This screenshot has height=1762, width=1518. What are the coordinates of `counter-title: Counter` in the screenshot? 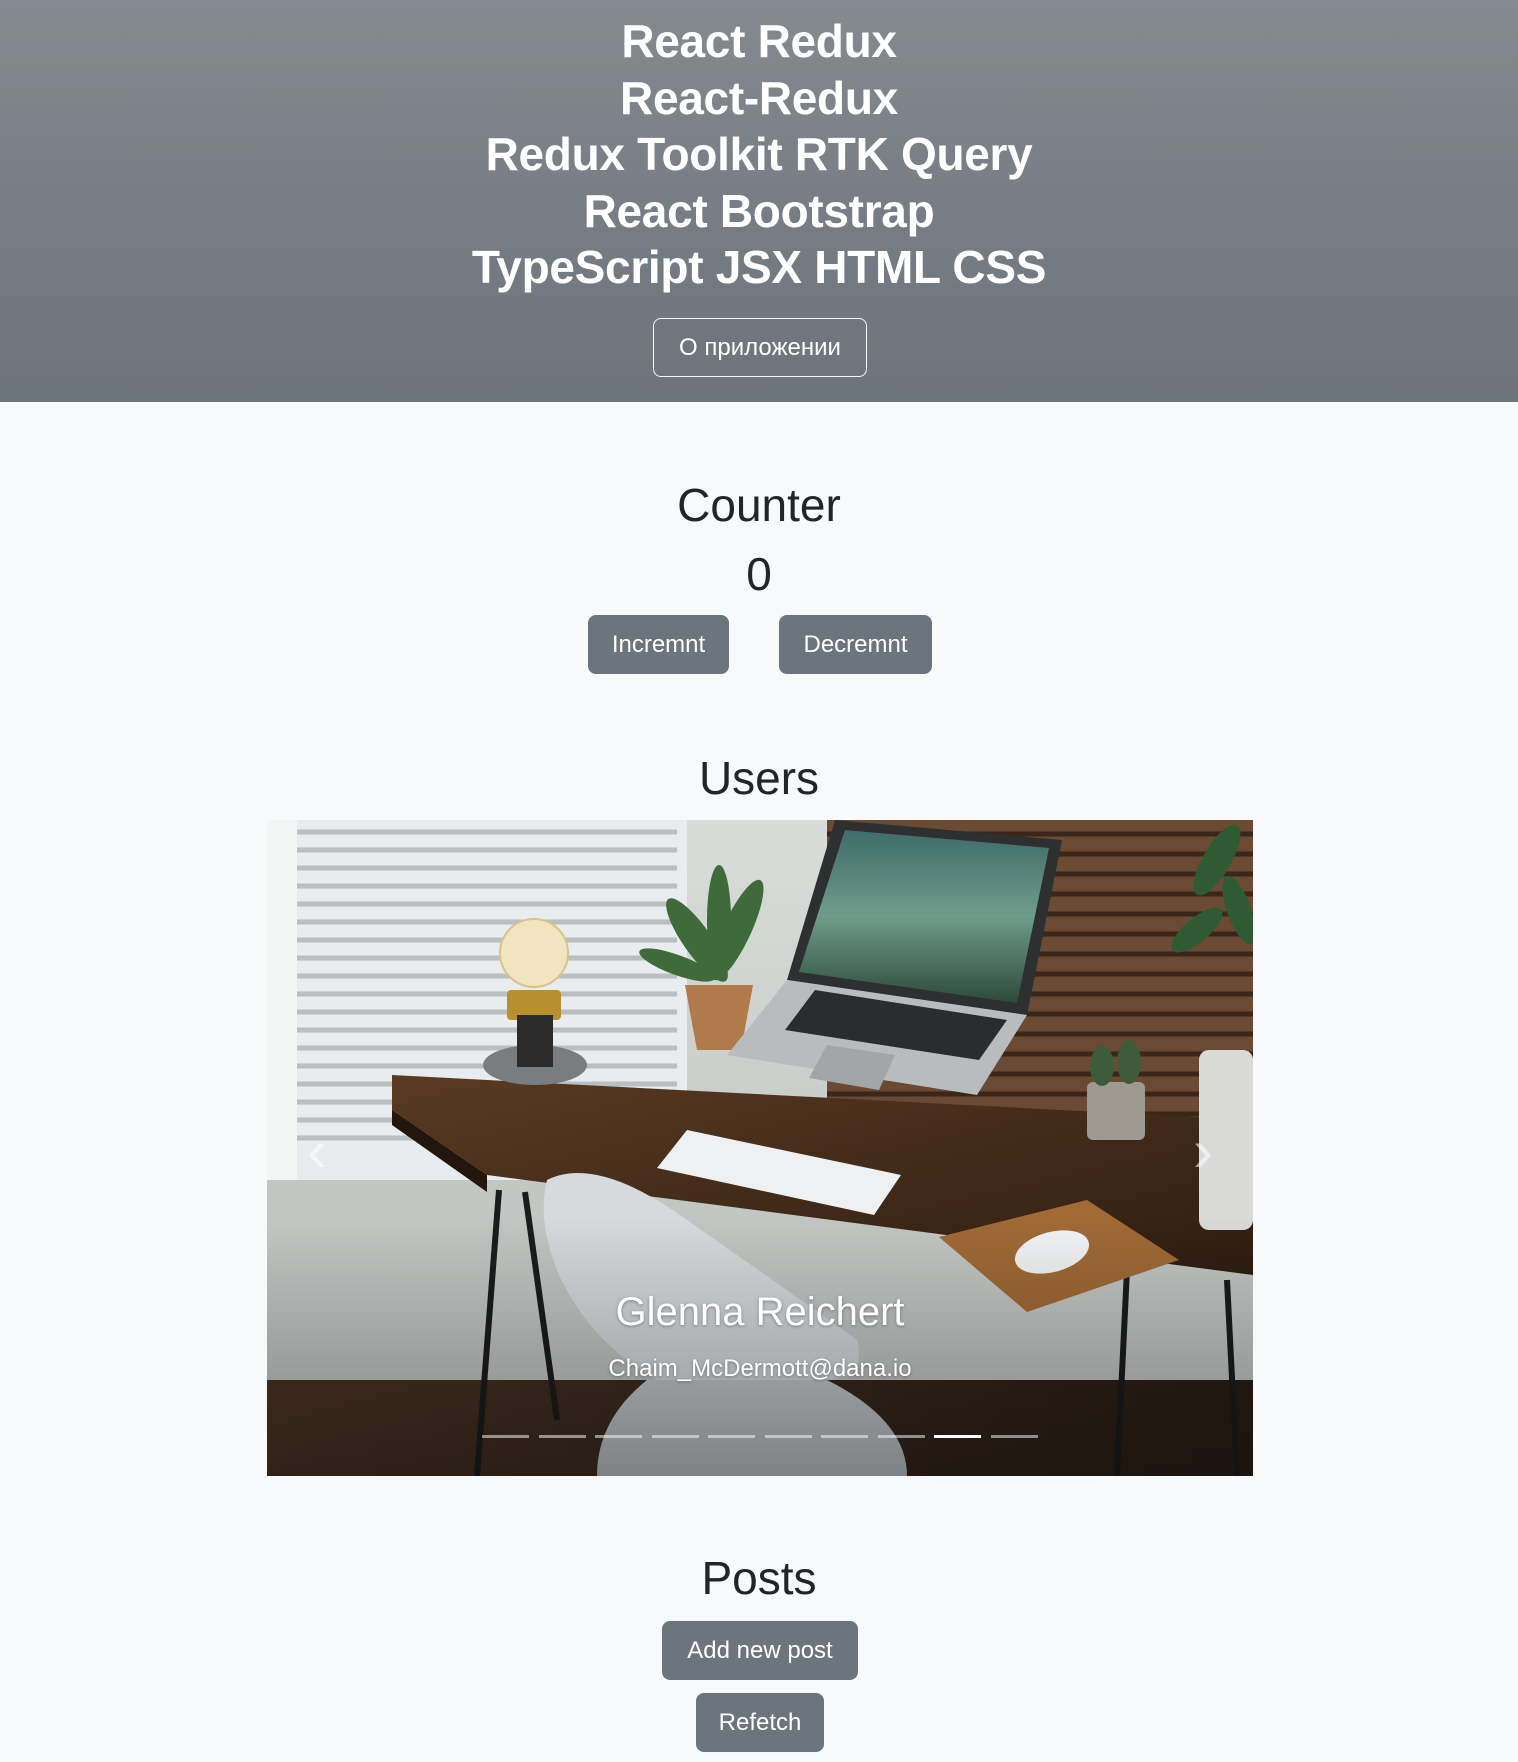 It's located at (759, 505).